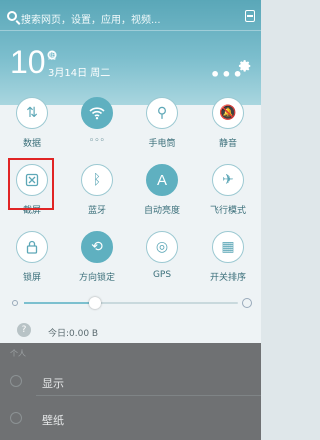 The image size is (320, 440). What do you see at coordinates (130, 382) in the screenshot?
I see `list-item-display: 显示` at bounding box center [130, 382].